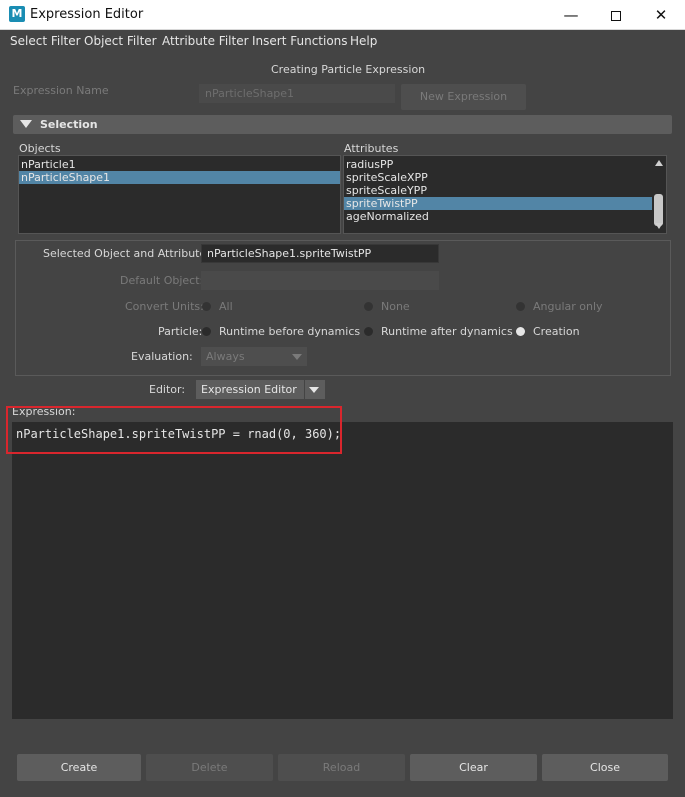  Describe the element at coordinates (368, 306) in the screenshot. I see `convert-none-radio` at that location.